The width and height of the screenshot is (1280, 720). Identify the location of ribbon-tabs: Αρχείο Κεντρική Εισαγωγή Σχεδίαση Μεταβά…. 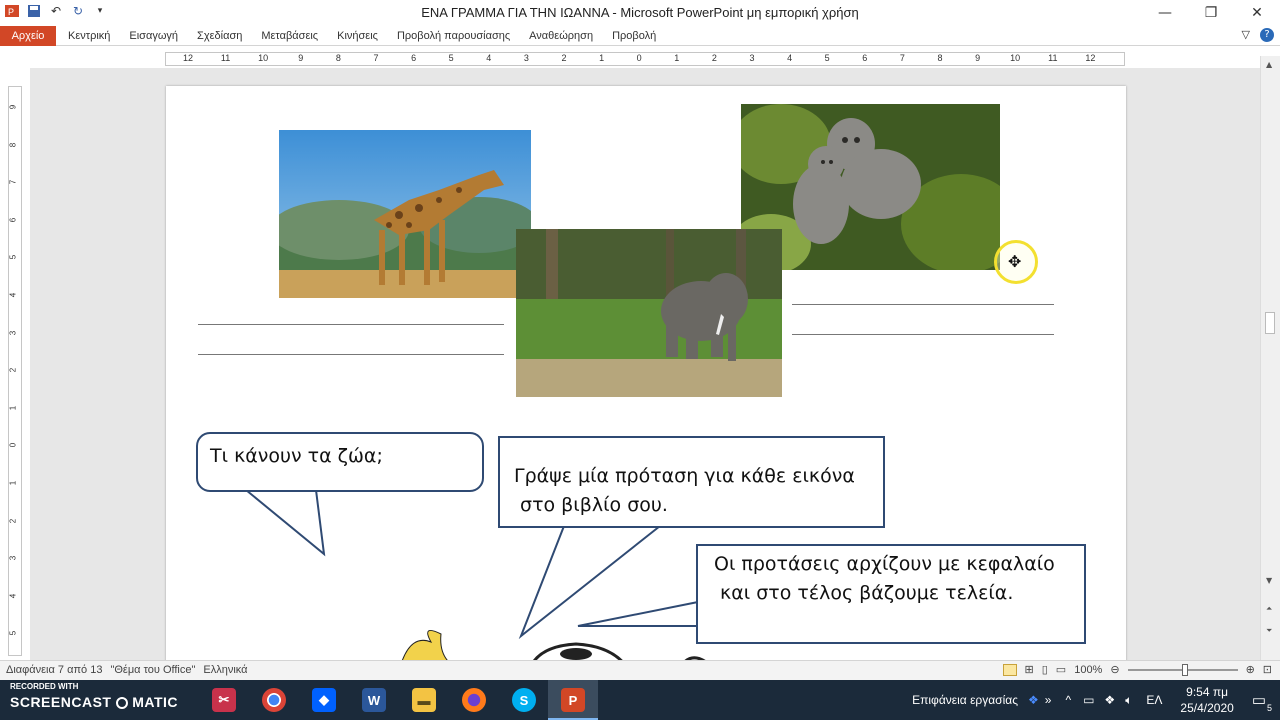
(640, 36).